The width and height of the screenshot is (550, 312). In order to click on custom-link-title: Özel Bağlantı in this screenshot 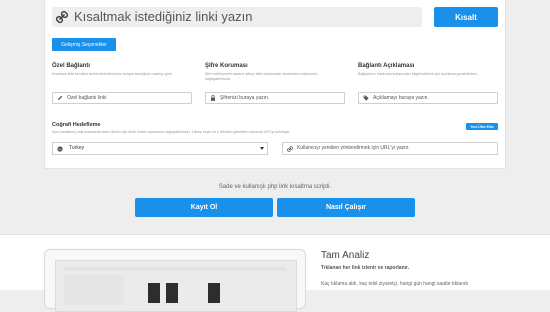, I will do `click(71, 66)`.